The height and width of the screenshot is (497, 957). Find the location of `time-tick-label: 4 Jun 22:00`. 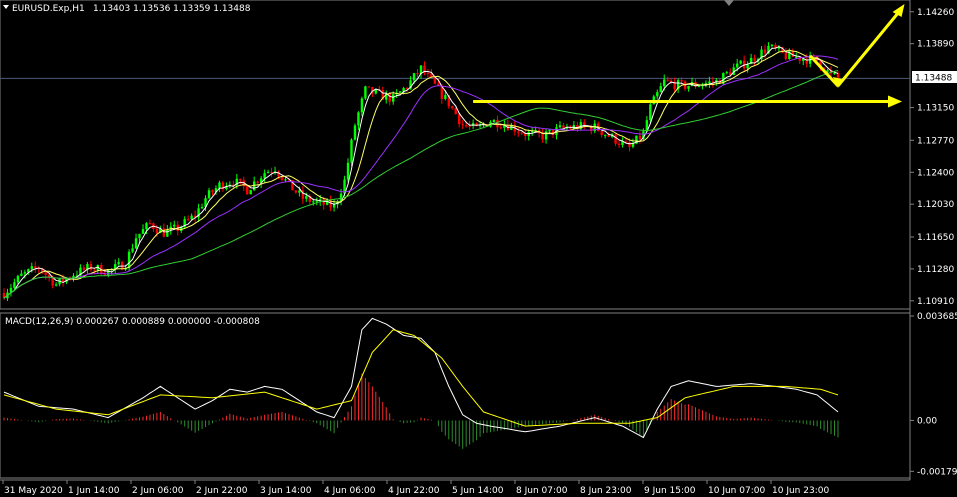

time-tick-label: 4 Jun 22:00 is located at coordinates (414, 491).